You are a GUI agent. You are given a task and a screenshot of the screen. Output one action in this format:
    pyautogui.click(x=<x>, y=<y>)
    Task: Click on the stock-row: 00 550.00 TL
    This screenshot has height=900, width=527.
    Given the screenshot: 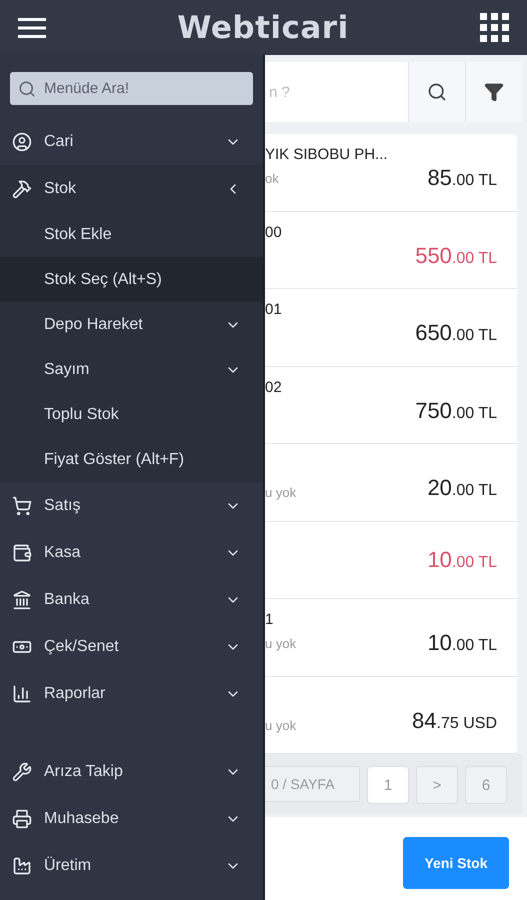 What is the action you would take?
    pyautogui.click(x=391, y=250)
    